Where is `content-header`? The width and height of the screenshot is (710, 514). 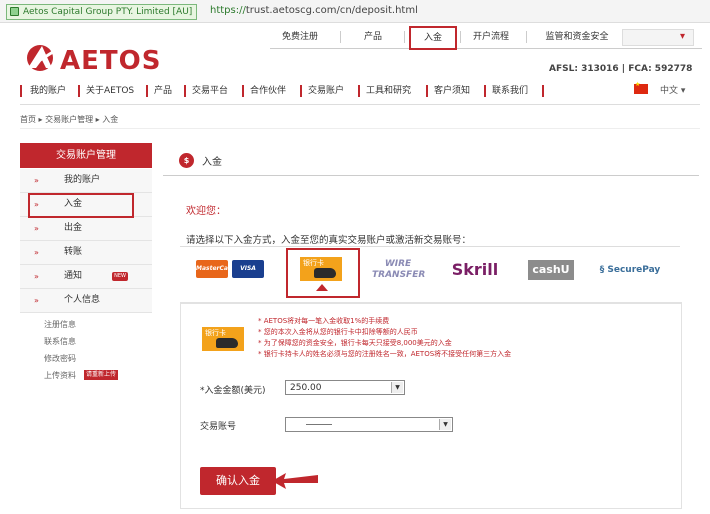 content-header is located at coordinates (431, 159).